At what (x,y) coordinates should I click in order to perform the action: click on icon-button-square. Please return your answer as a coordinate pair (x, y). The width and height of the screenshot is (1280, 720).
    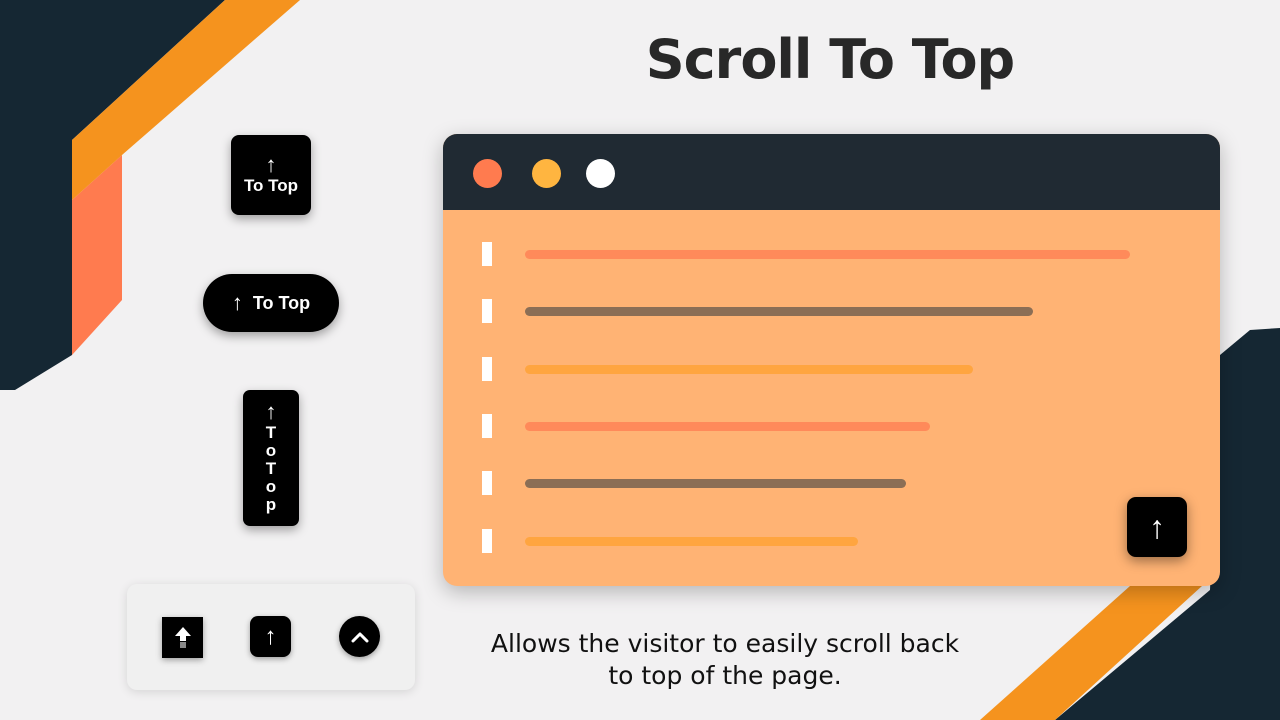
    Looking at the image, I should click on (182, 637).